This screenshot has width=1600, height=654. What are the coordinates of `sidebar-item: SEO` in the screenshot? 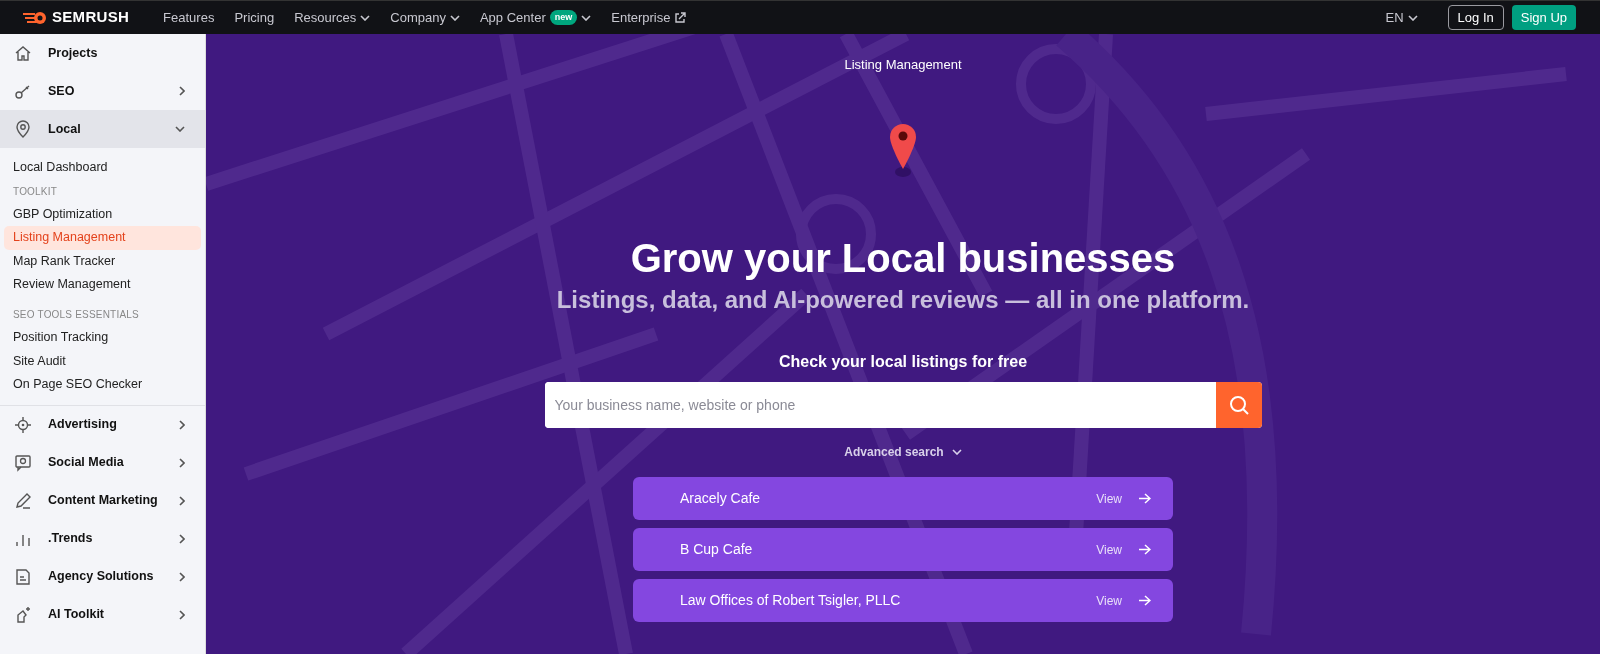 It's located at (102, 91).